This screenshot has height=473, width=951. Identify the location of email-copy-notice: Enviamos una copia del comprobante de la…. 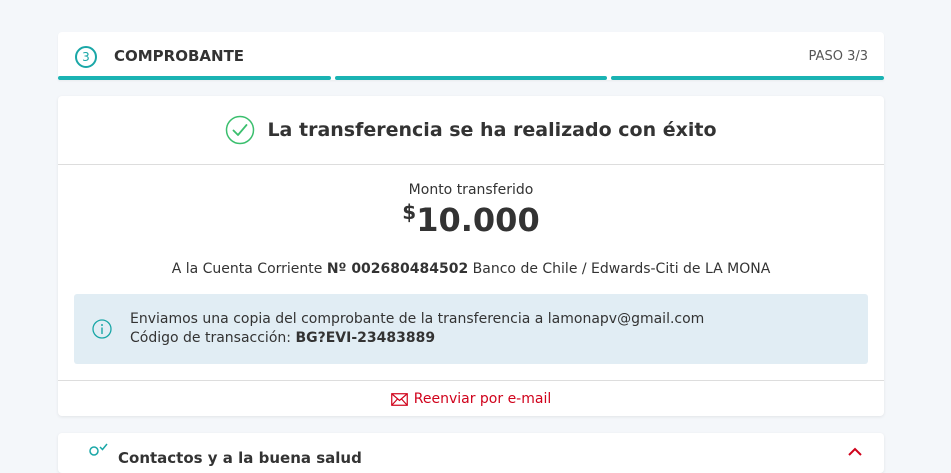
(417, 319).